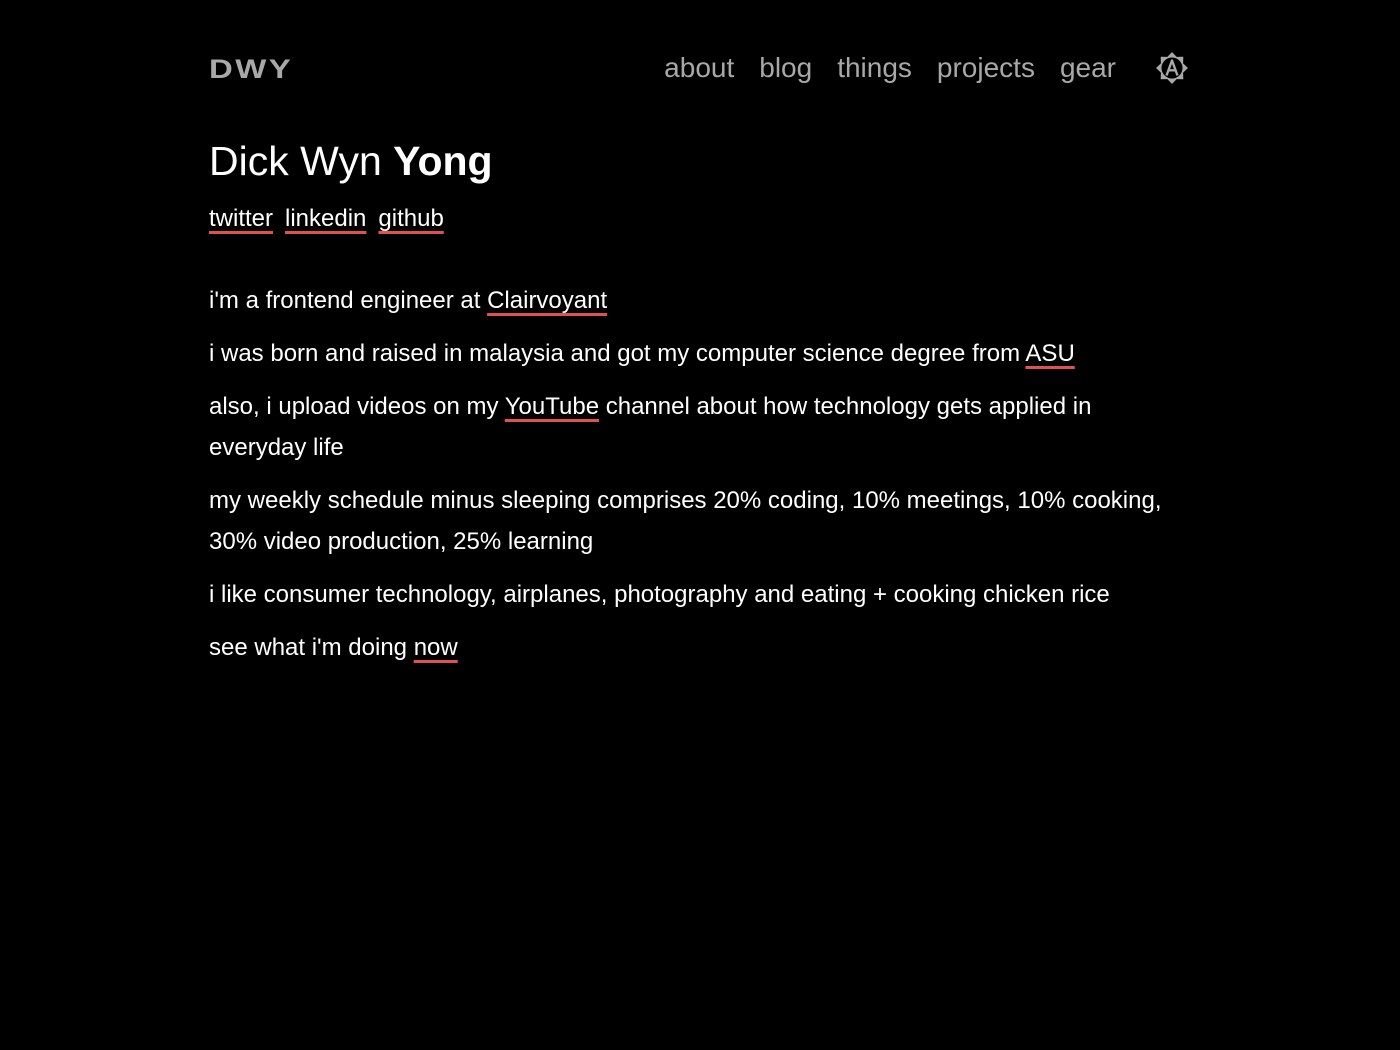  I want to click on bio-line-now: see what i'm doing now, so click(699, 647).